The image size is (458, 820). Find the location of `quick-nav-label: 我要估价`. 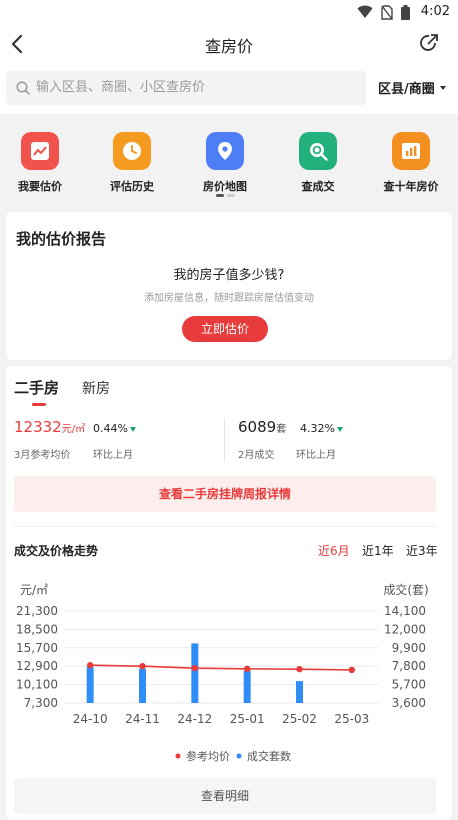

quick-nav-label: 我要估价 is located at coordinates (40, 186).